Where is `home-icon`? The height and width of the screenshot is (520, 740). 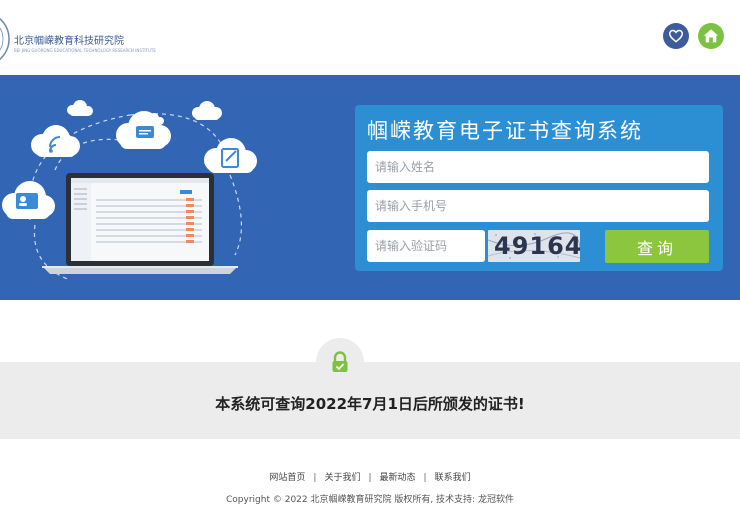
home-icon is located at coordinates (711, 36).